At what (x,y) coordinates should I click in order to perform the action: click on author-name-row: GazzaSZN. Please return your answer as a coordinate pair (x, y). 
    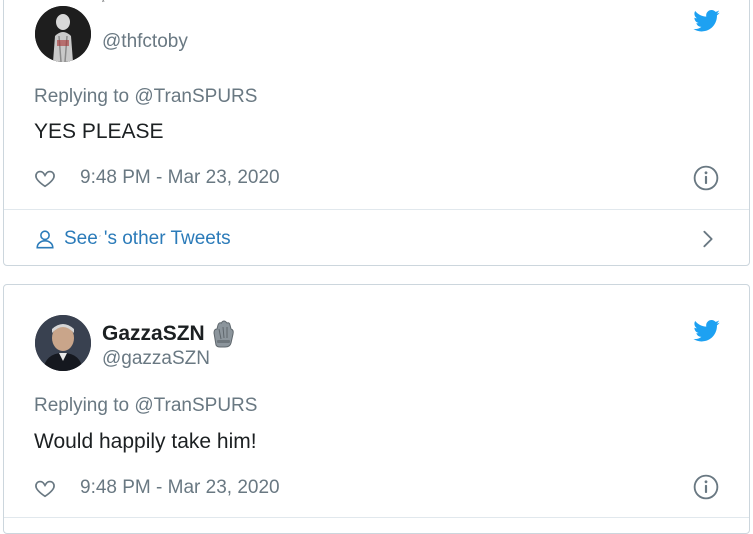
    Looking at the image, I should click on (170, 334).